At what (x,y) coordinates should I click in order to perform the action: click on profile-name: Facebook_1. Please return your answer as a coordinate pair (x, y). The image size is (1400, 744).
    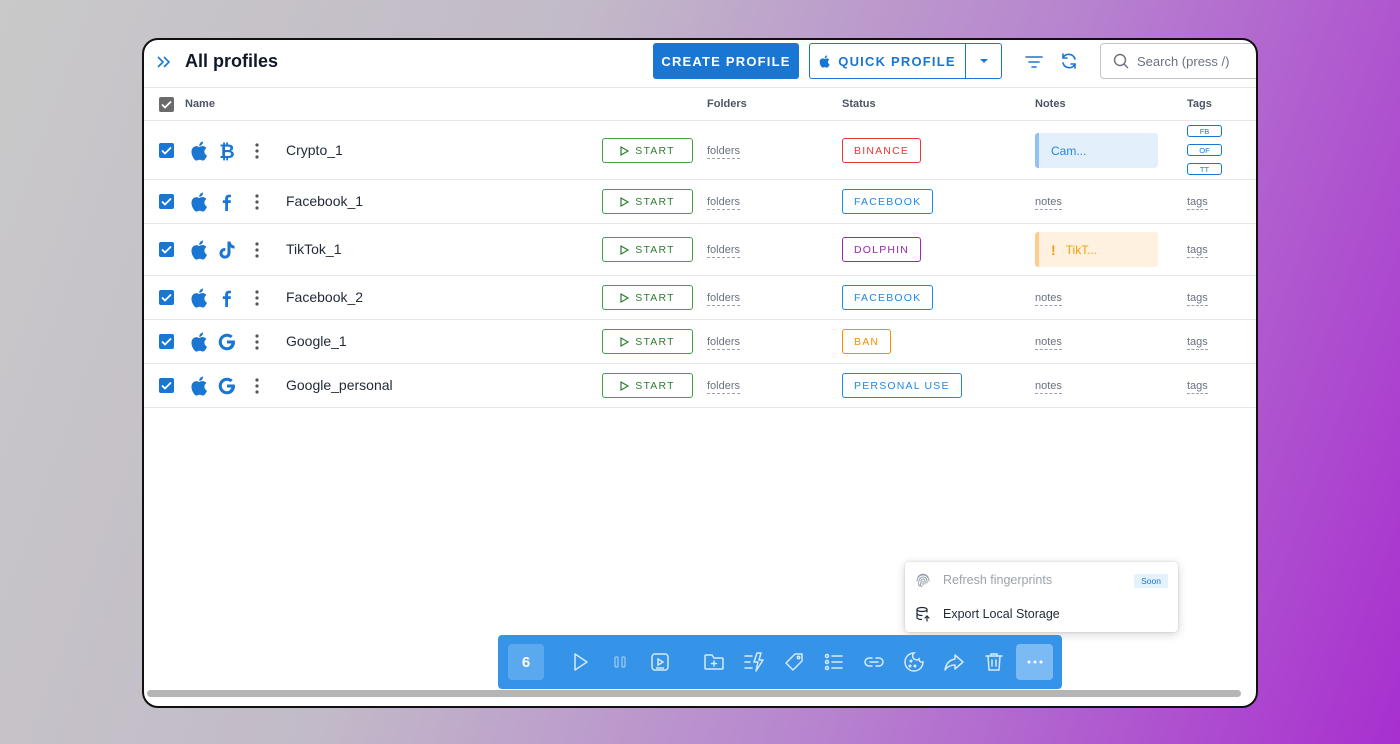
    Looking at the image, I should click on (324, 201).